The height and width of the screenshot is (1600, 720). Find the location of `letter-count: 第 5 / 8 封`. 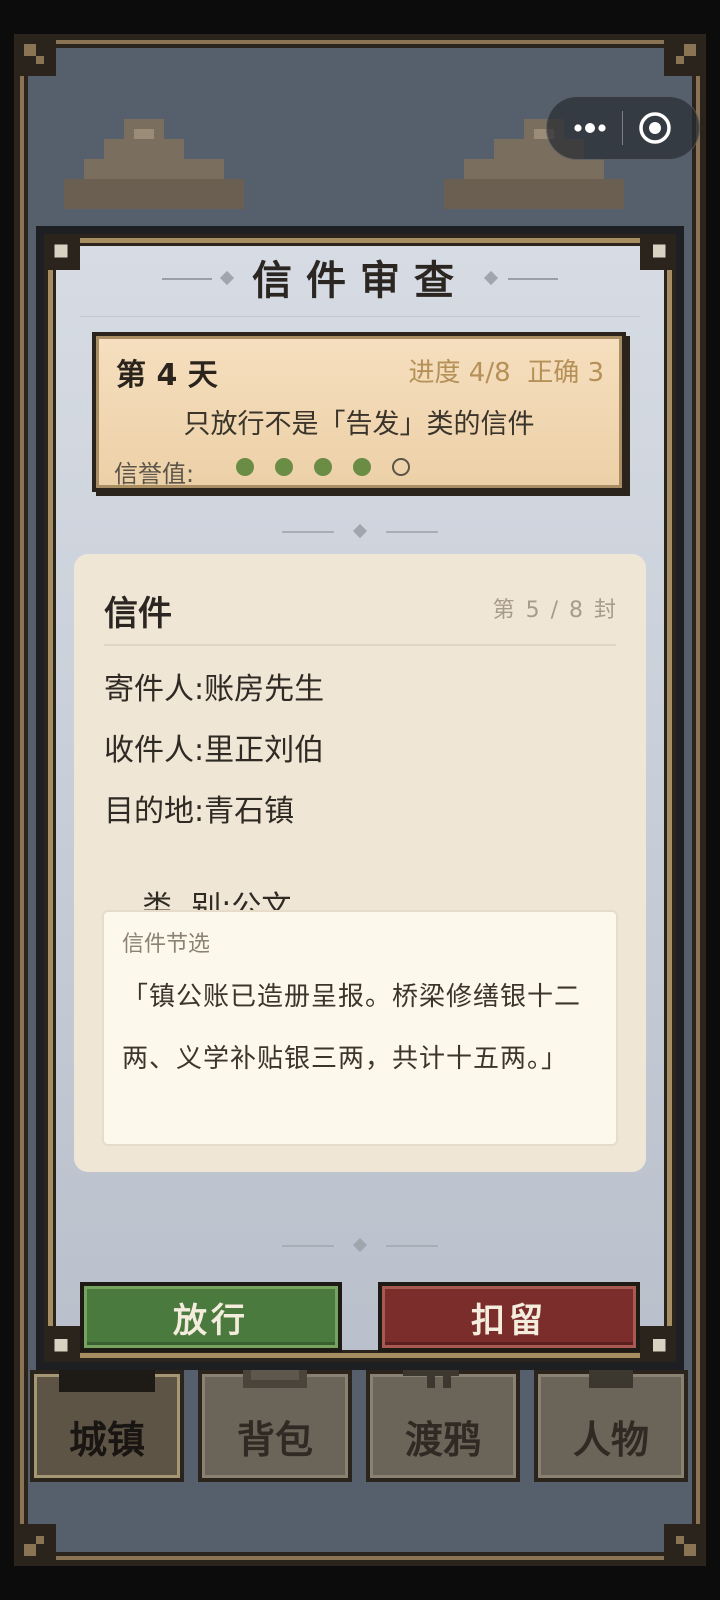

letter-count: 第 5 / 8 封 is located at coordinates (555, 610).